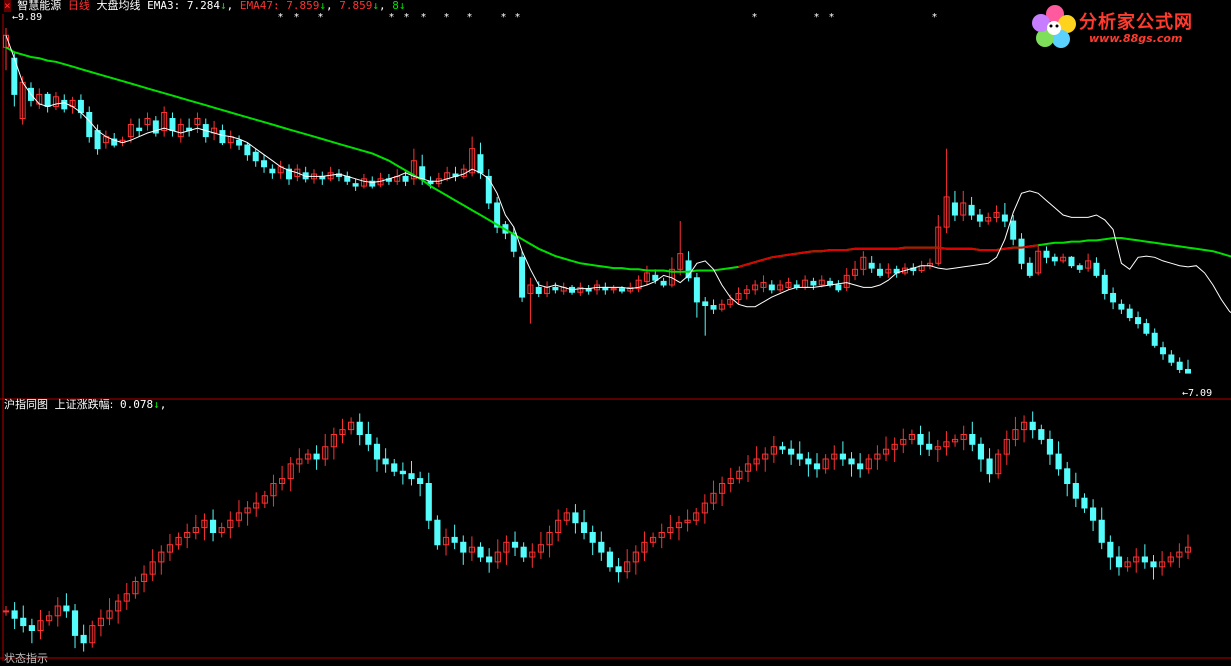 Image resolution: width=1231 pixels, height=666 pixels. Describe the element at coordinates (1136, 38) in the screenshot. I see `watermark-url: www.88gs.com` at that location.